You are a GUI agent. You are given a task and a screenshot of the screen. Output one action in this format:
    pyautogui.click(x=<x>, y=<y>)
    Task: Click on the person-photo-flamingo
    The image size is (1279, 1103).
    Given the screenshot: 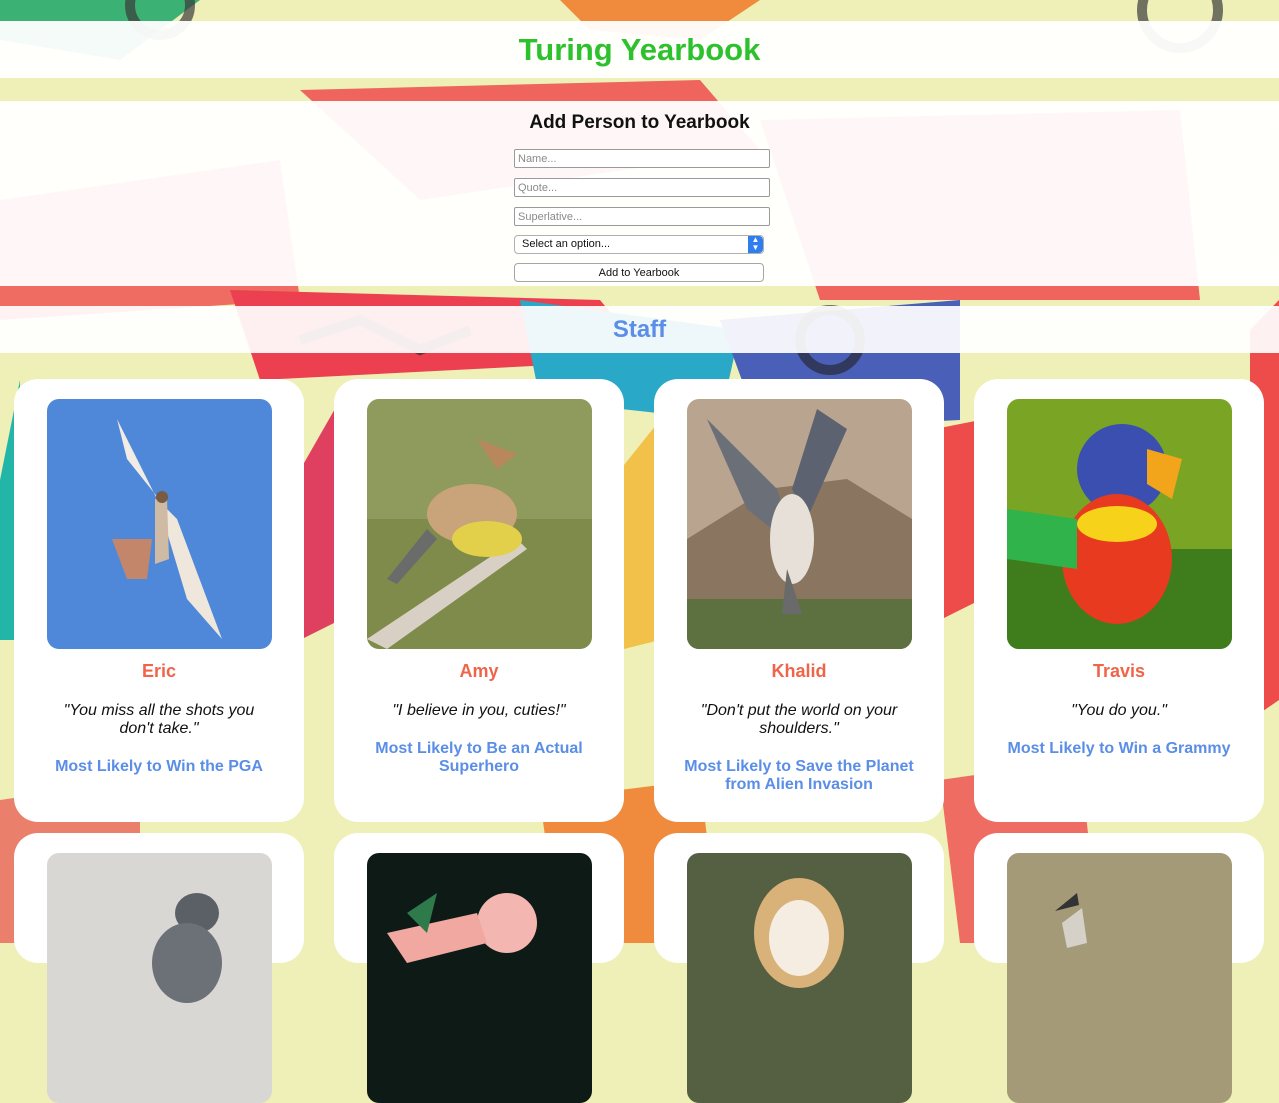 What is the action you would take?
    pyautogui.click(x=479, y=978)
    